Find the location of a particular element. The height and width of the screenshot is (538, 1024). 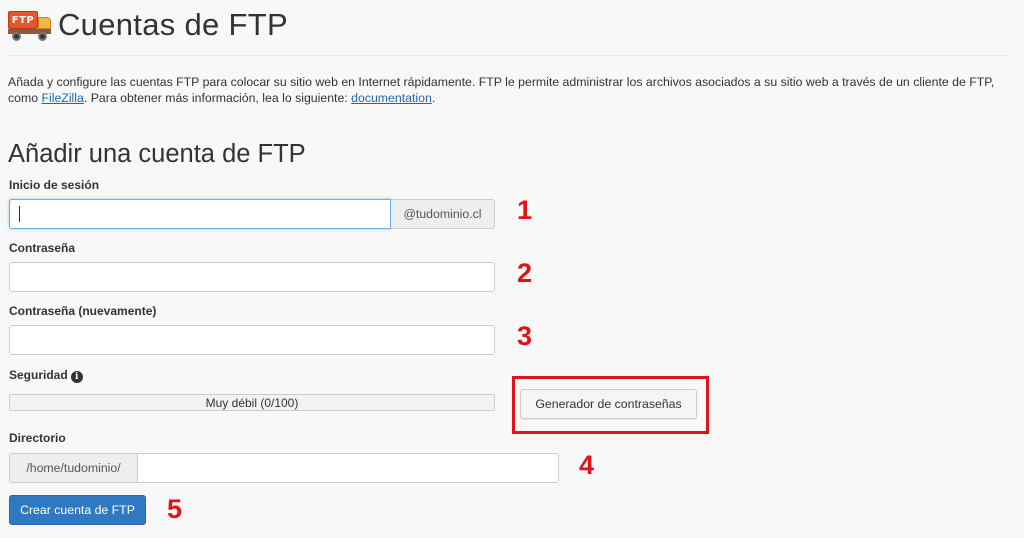

password-strength-meter: Muy débil (0/100) is located at coordinates (252, 402).